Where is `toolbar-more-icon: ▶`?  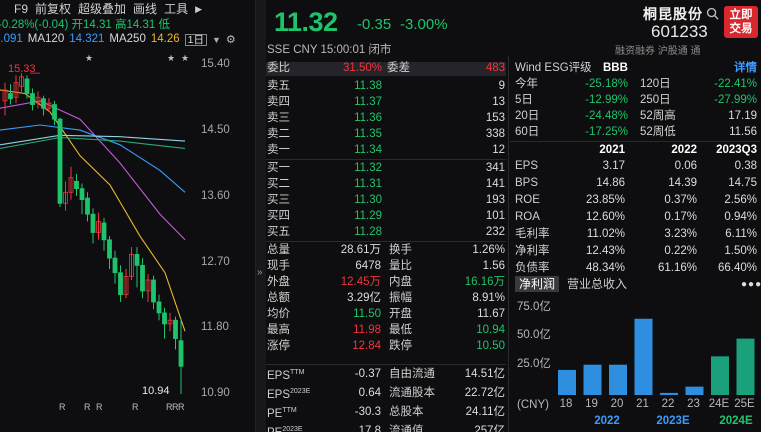 toolbar-more-icon: ▶ is located at coordinates (198, 9).